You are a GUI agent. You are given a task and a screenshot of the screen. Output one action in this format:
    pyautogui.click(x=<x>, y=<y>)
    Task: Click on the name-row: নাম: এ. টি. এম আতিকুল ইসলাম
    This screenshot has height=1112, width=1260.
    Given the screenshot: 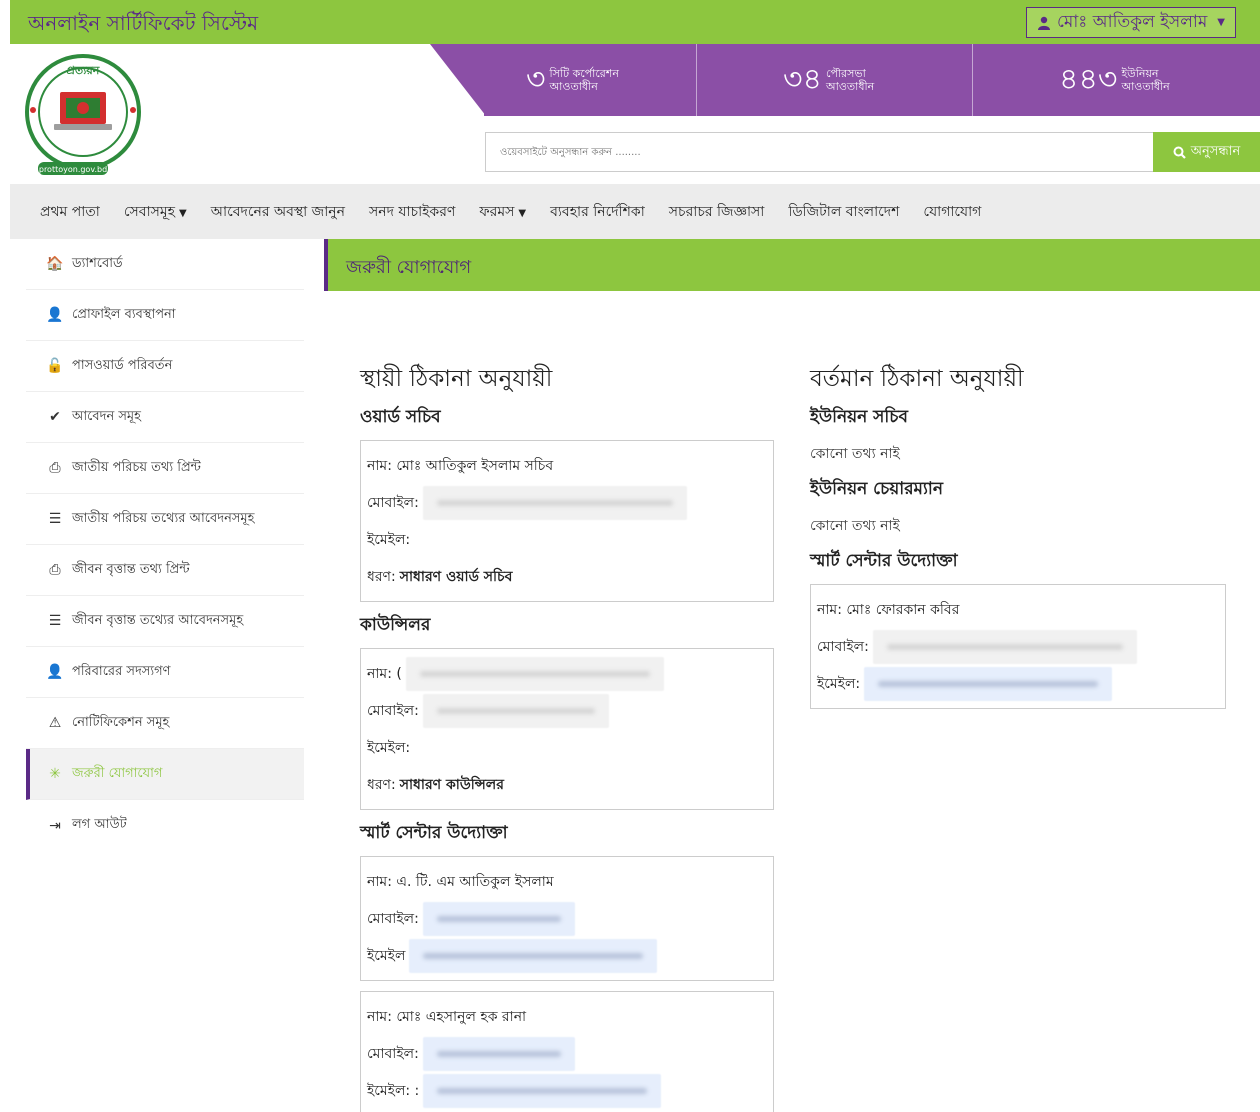 What is the action you would take?
    pyautogui.click(x=460, y=881)
    